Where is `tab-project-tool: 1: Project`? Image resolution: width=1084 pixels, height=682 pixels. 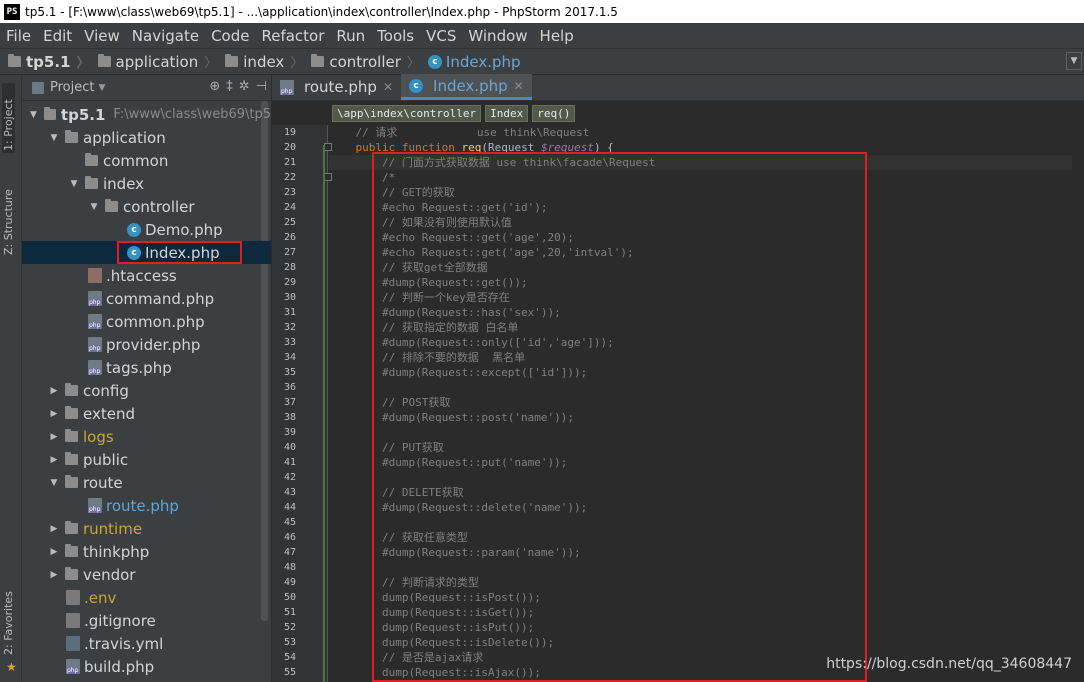
tab-project-tool: 1: Project is located at coordinates (8, 118).